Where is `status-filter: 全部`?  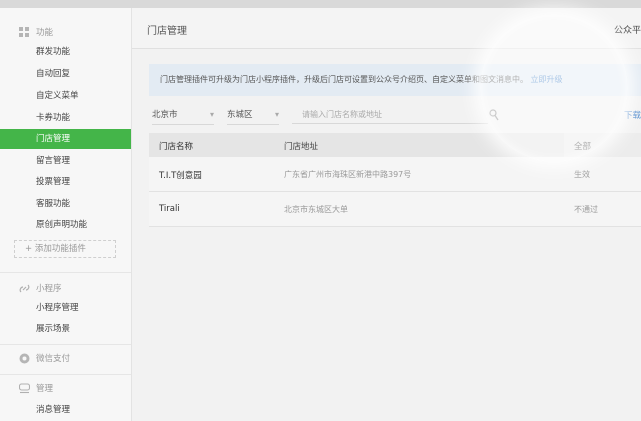 status-filter: 全部 is located at coordinates (602, 145).